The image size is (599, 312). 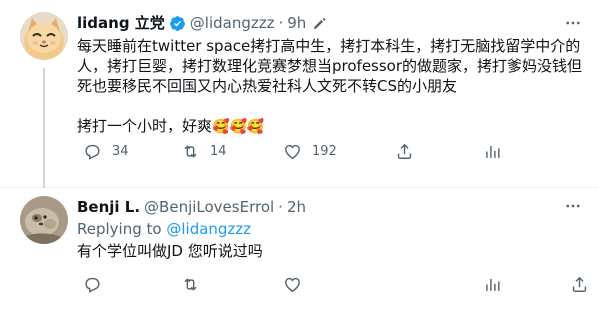 I want to click on author-name: Benji L., so click(x=108, y=207).